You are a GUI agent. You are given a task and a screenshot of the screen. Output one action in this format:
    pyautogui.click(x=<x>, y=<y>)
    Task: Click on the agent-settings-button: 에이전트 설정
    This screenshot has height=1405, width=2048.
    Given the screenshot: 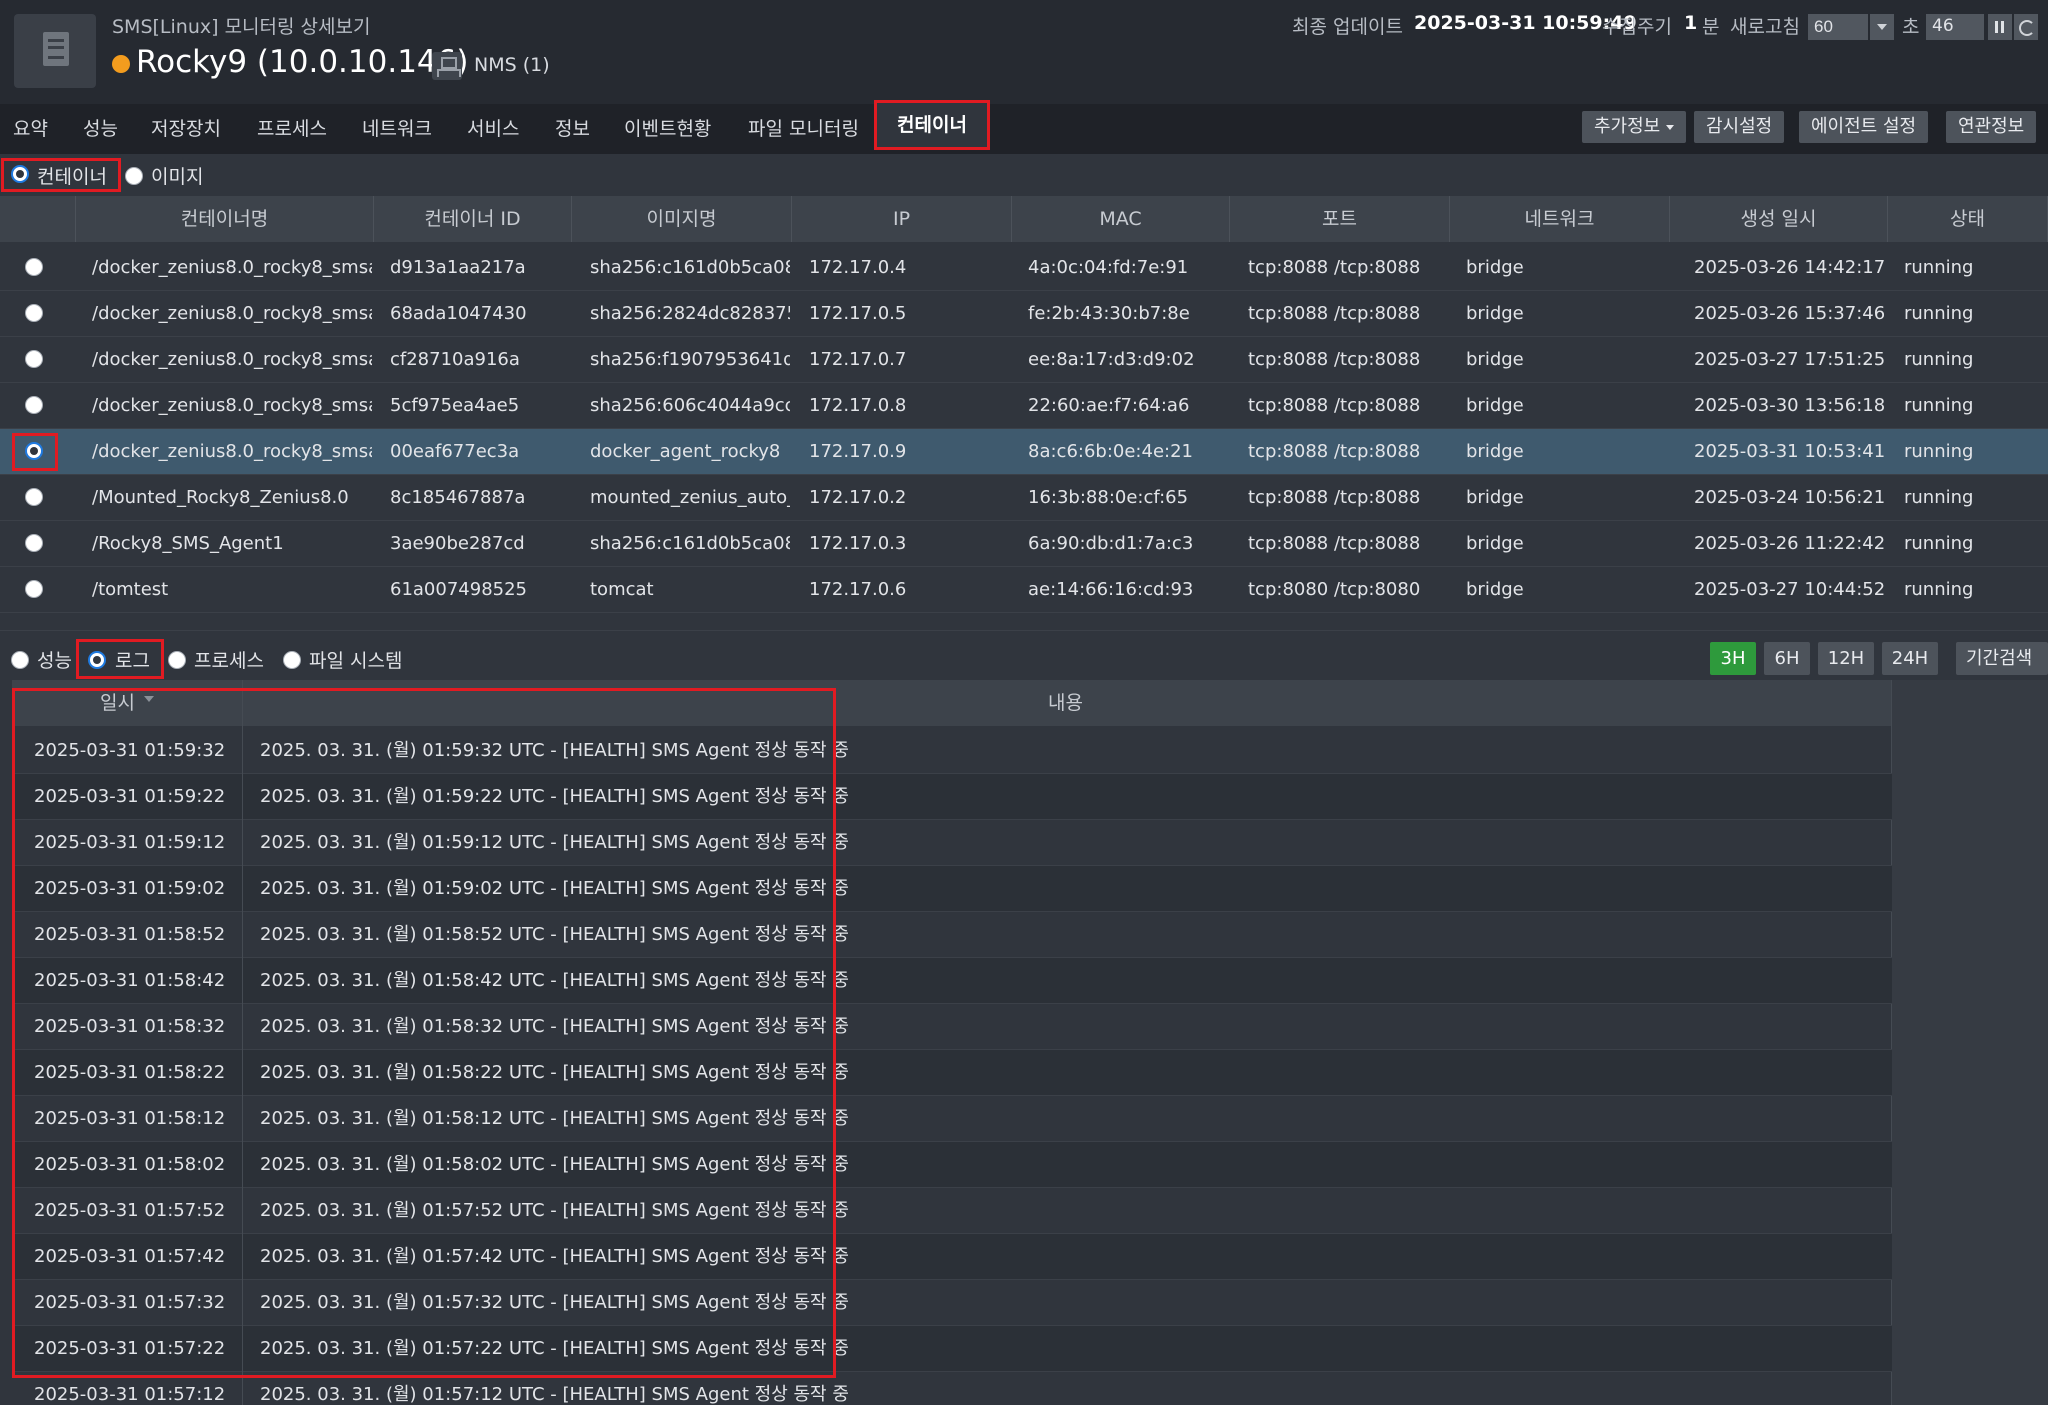 What is the action you would take?
    pyautogui.click(x=1864, y=127)
    